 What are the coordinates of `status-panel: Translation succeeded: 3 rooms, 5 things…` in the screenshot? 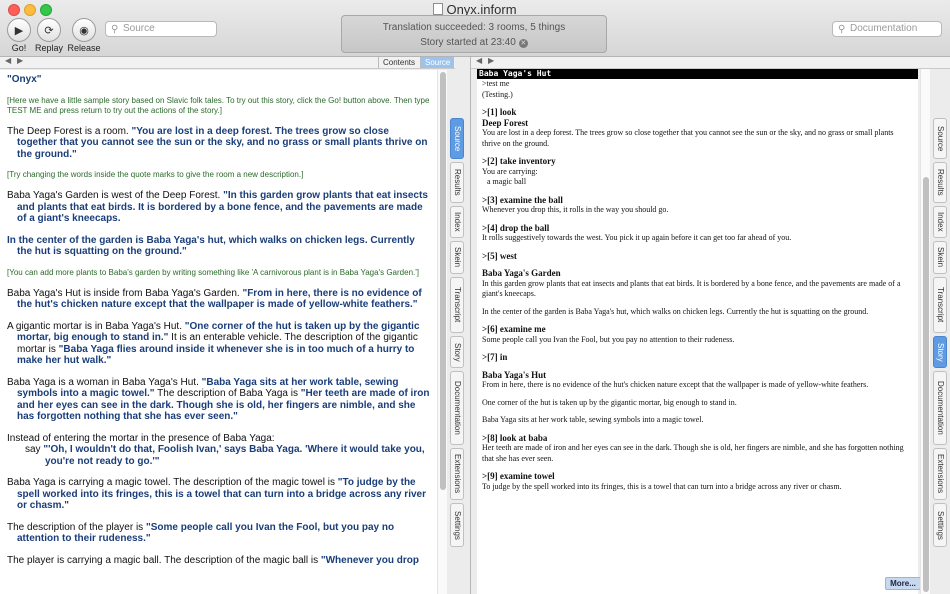 It's located at (474, 34).